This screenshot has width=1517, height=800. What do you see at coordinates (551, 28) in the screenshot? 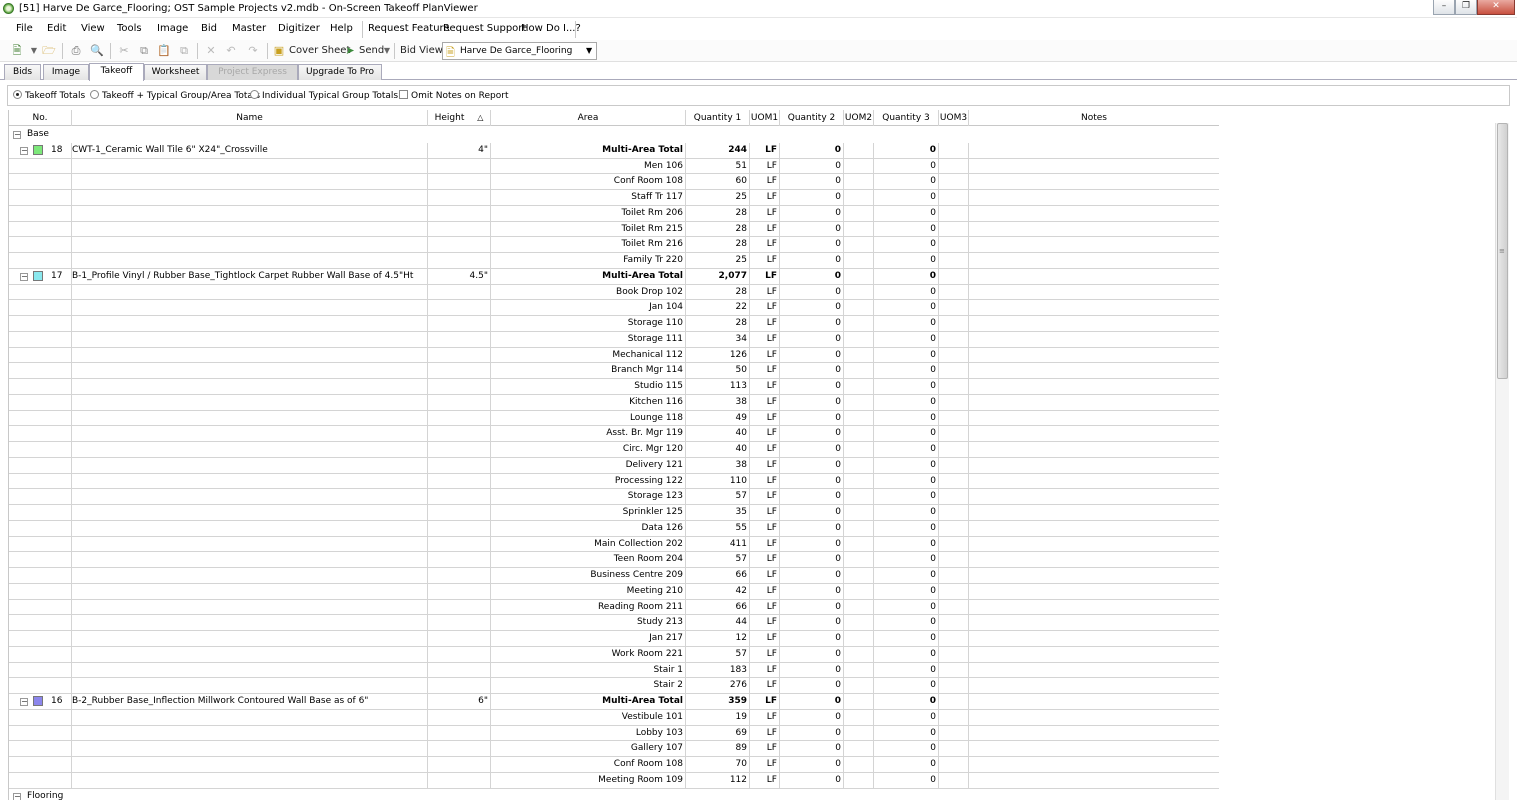
I see `menu-how-do-i: How Do I...?` at bounding box center [551, 28].